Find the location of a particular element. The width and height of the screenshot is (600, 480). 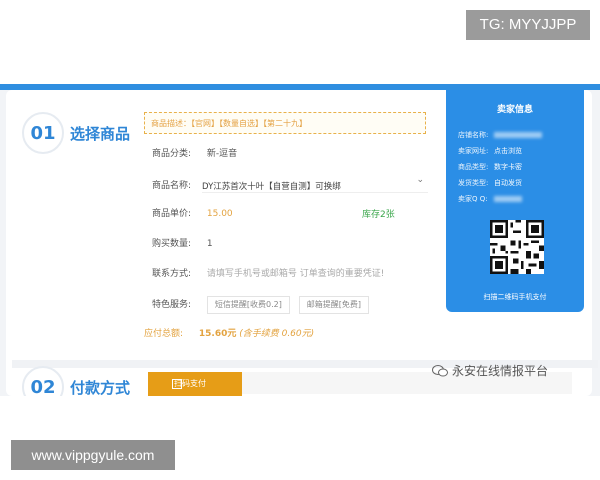

total-fee: (含手续费 0.60元) is located at coordinates (277, 334).